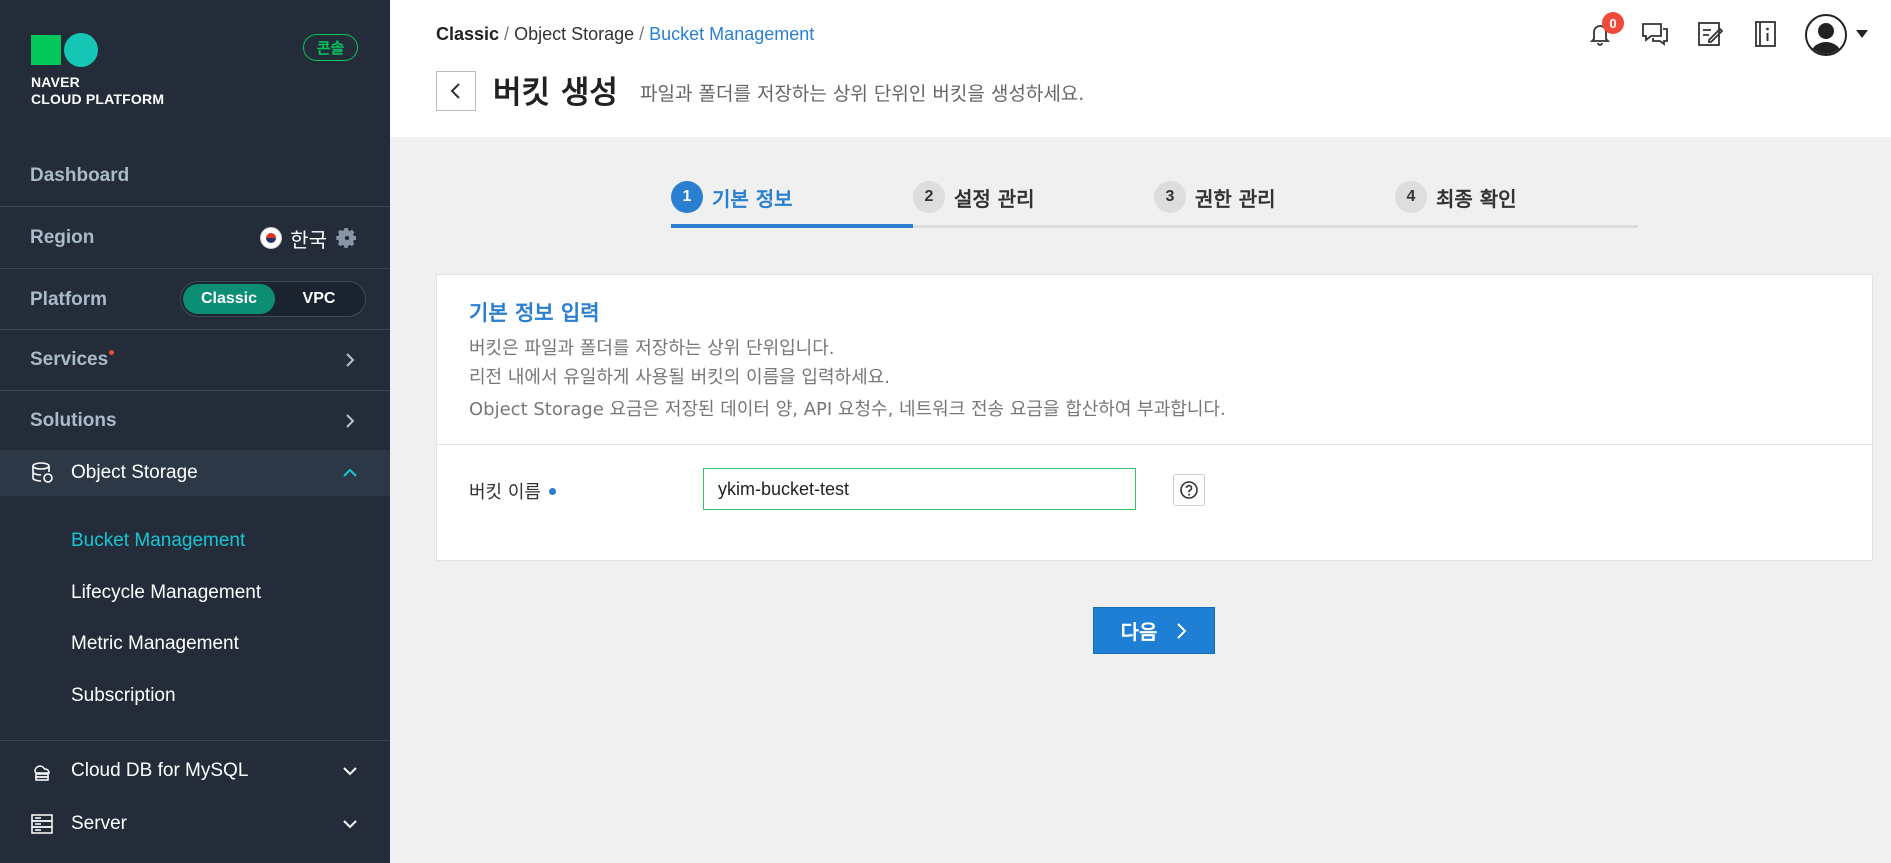 The image size is (1891, 863). Describe the element at coordinates (574, 34) in the screenshot. I see `breadcrumb-object-storage: Object Storage` at that location.